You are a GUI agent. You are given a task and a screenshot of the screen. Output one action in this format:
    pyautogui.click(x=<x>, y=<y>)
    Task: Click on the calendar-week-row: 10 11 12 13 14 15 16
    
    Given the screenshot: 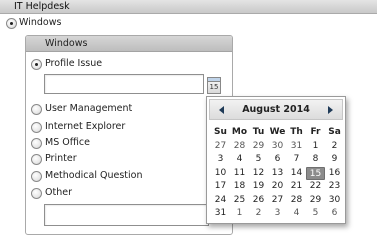 What is the action you would take?
    pyautogui.click(x=278, y=173)
    